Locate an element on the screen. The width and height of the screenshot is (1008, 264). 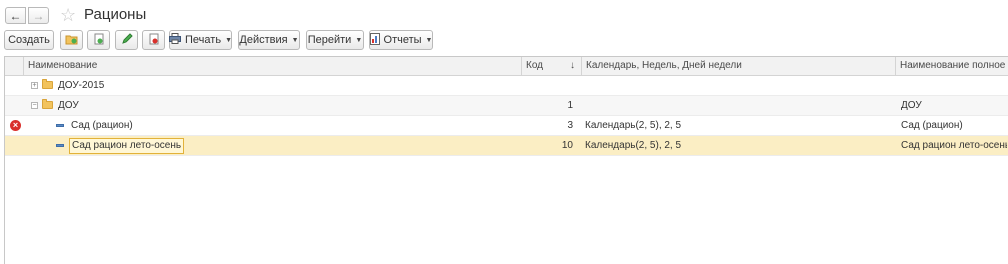
table-row: + ДОУ-2015 is located at coordinates (506, 86).